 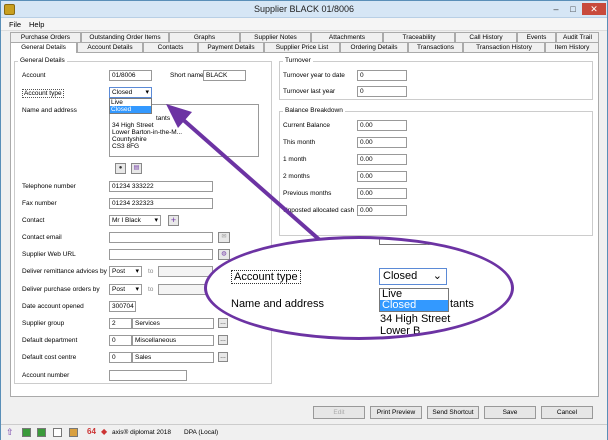 What do you see at coordinates (251, 179) in the screenshot?
I see `callout-arrow-line` at bounding box center [251, 179].